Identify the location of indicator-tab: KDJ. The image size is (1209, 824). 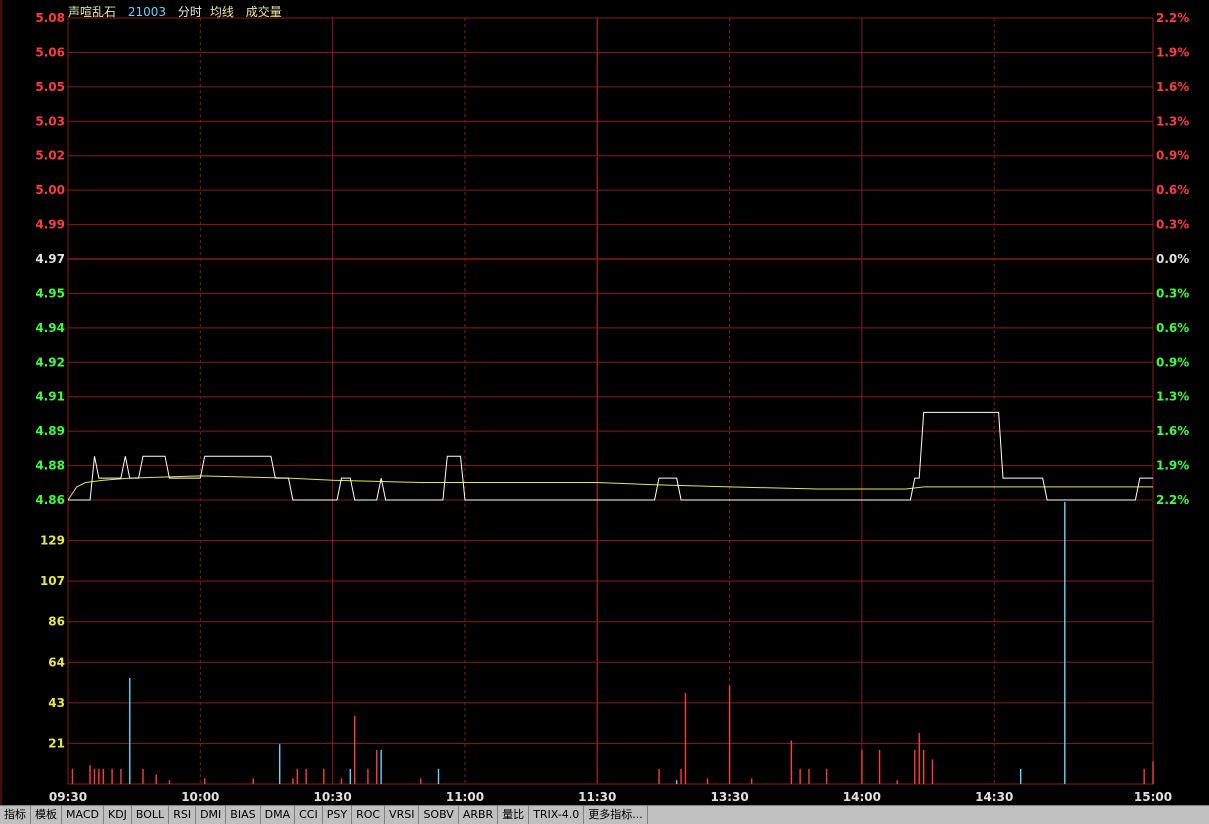
(118, 815).